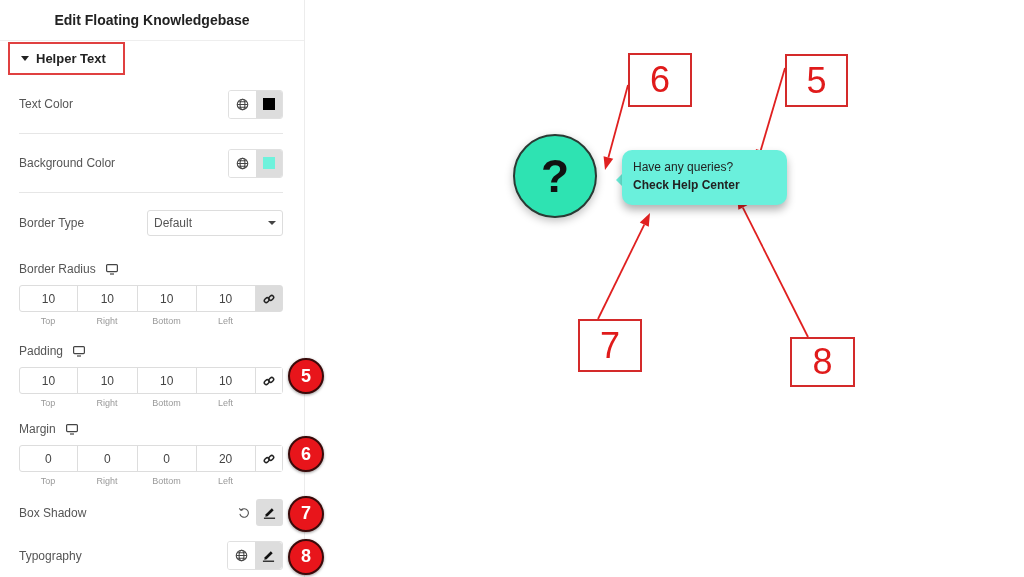  Describe the element at coordinates (46, 104) in the screenshot. I see `control-label: Text Color` at that location.